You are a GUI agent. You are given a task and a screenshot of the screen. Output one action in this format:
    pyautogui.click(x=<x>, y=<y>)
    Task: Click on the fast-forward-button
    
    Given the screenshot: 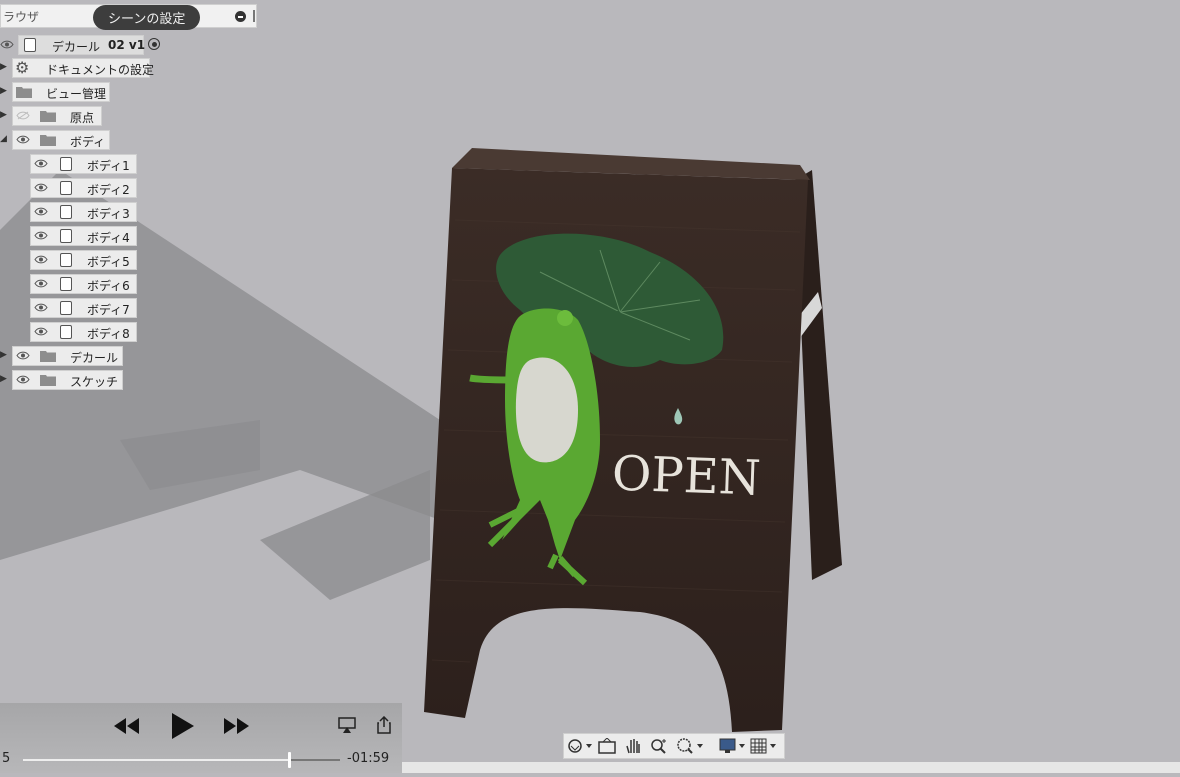 What is the action you would take?
    pyautogui.click(x=236, y=726)
    